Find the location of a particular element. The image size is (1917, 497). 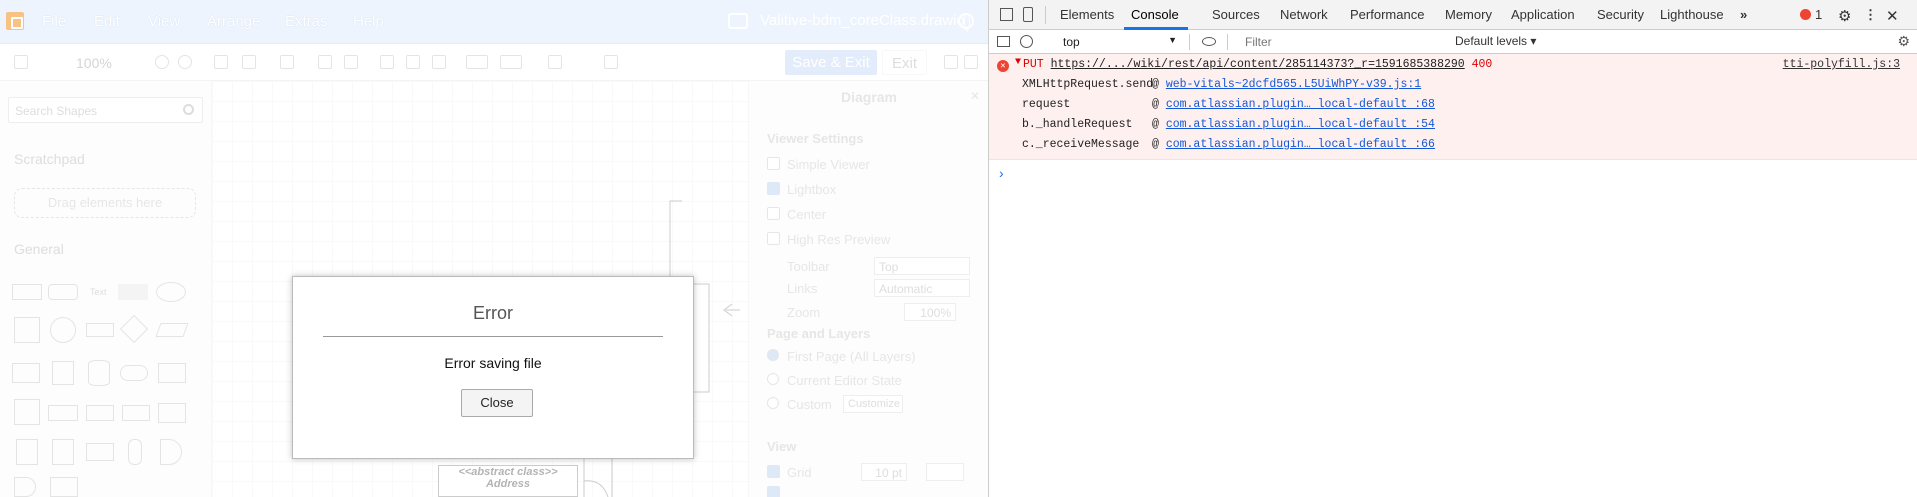

stack-fn: XMLHttpRequest.send is located at coordinates (1088, 84).